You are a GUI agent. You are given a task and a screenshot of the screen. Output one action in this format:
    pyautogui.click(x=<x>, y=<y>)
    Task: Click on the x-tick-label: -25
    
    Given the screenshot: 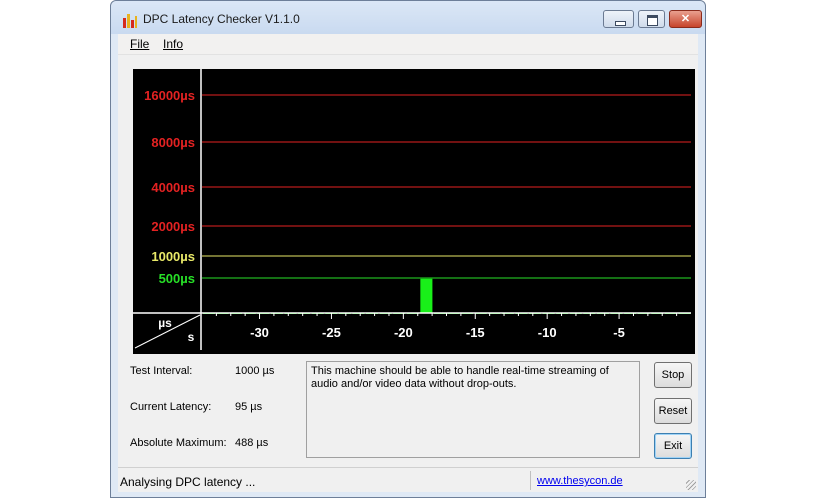 What is the action you would take?
    pyautogui.click(x=331, y=332)
    